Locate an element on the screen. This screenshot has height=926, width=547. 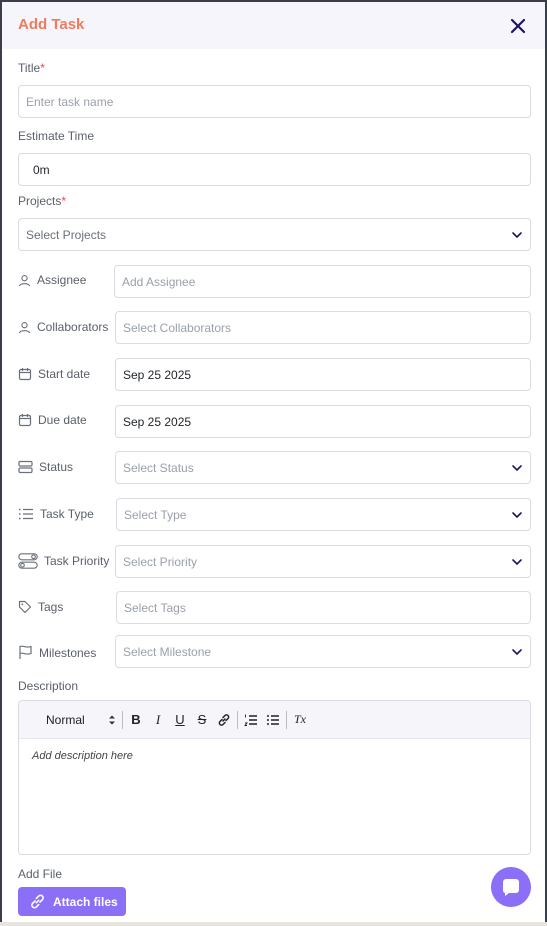
chat-icon is located at coordinates (510, 887).